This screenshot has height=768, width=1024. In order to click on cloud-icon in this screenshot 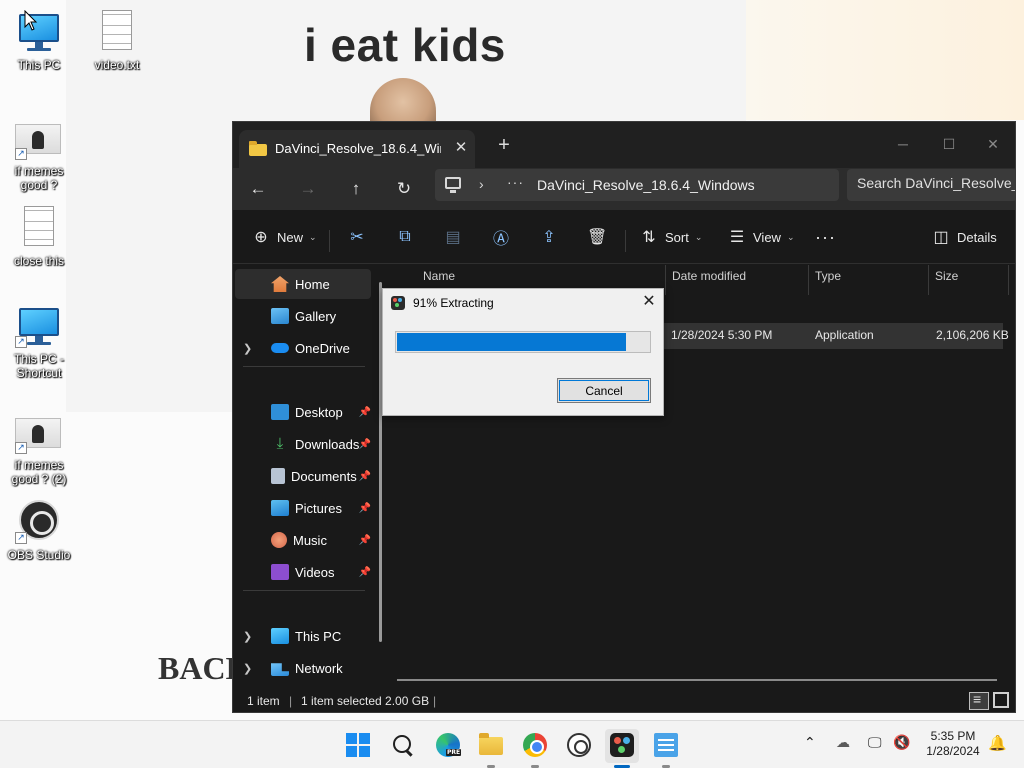, I will do `click(280, 348)`.